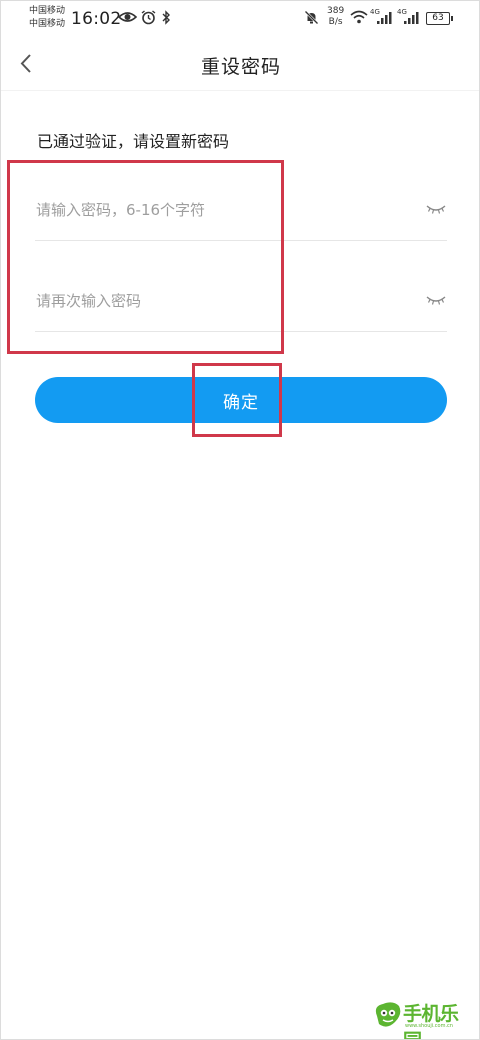  Describe the element at coordinates (96, 19) in the screenshot. I see `status-clock: 16:02` at that location.